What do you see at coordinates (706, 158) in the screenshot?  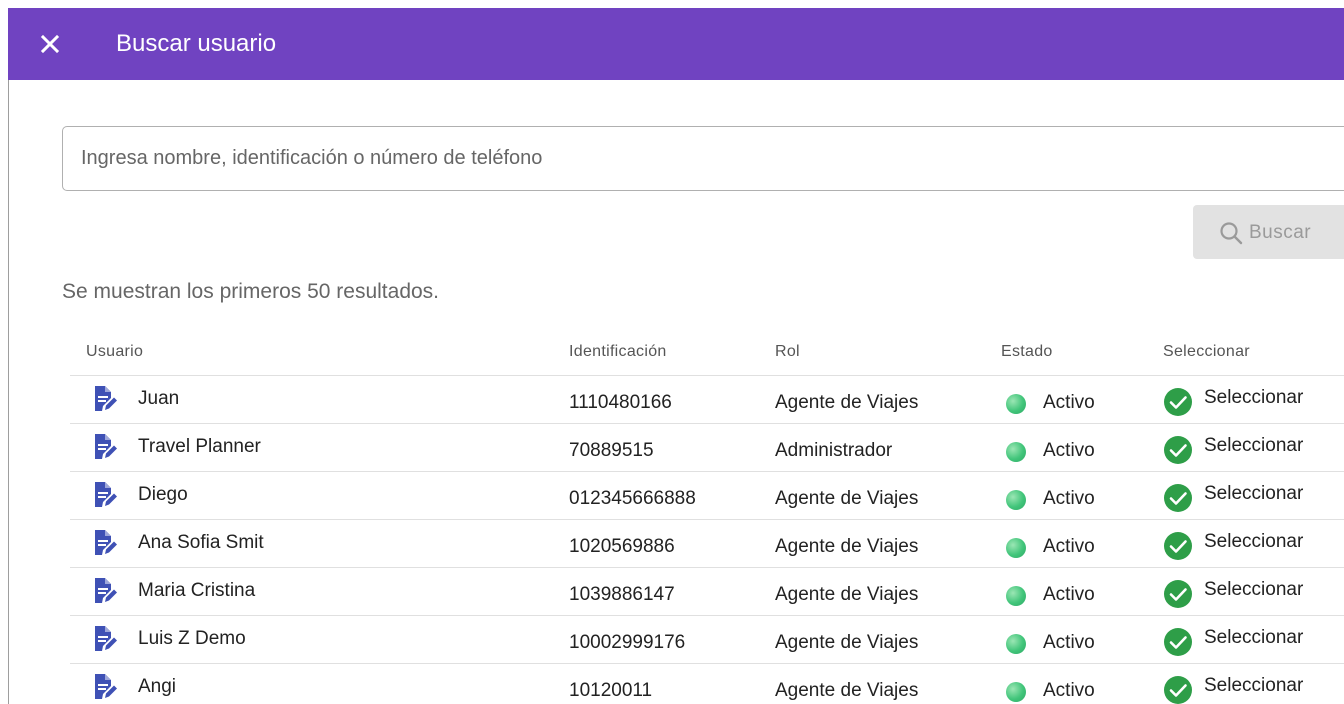 I see `search-input` at bounding box center [706, 158].